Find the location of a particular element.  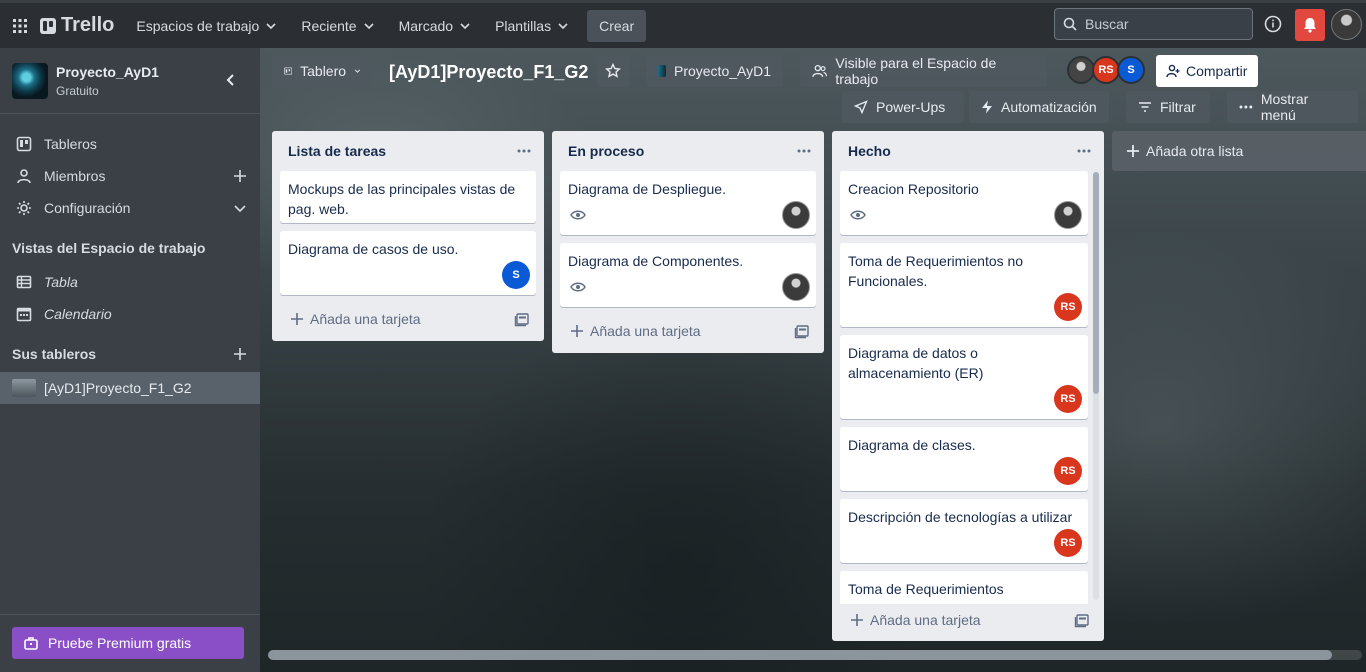

menu-starred: Marcado is located at coordinates (435, 26).